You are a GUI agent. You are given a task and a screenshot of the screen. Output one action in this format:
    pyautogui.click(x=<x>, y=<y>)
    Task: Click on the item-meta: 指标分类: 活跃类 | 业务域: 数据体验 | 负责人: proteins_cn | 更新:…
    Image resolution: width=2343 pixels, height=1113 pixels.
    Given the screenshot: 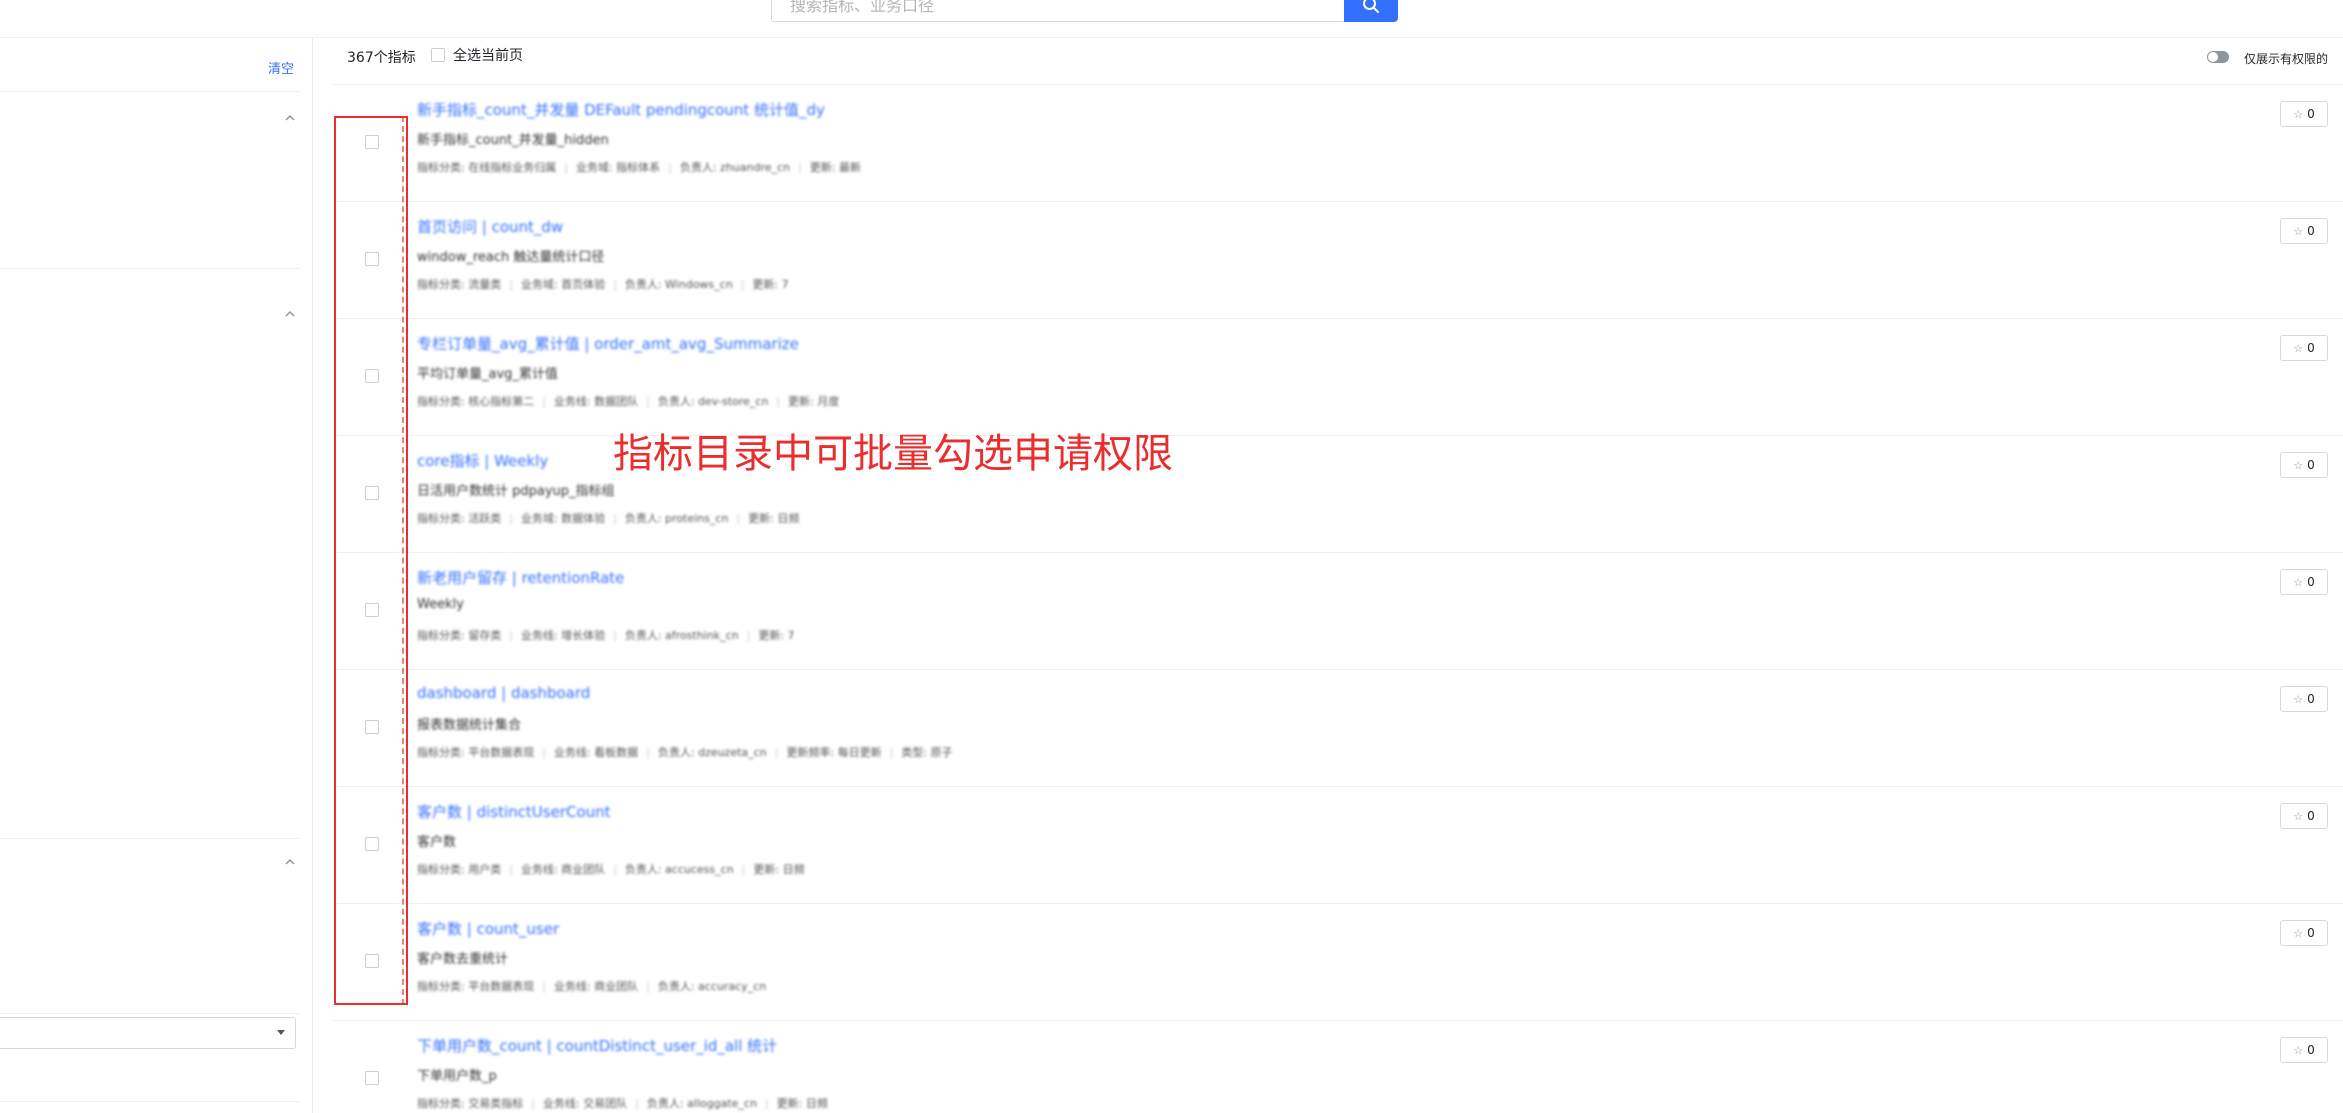 What is the action you would take?
    pyautogui.click(x=608, y=518)
    